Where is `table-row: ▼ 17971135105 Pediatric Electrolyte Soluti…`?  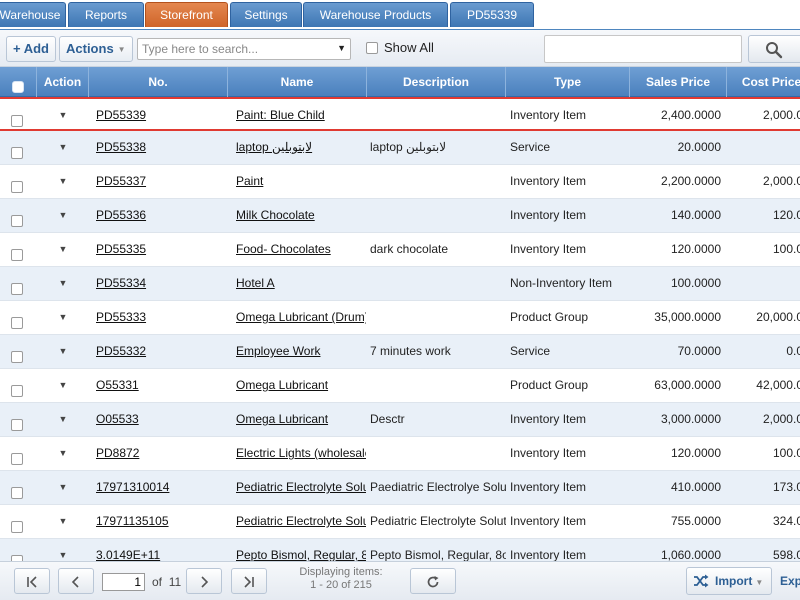 table-row: ▼ 17971135105 Pediatric Electrolyte Soluti… is located at coordinates (400, 522).